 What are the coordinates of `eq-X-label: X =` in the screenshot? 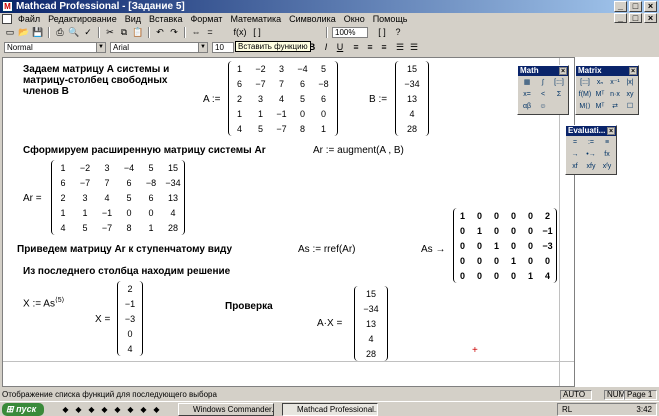 It's located at (102, 319).